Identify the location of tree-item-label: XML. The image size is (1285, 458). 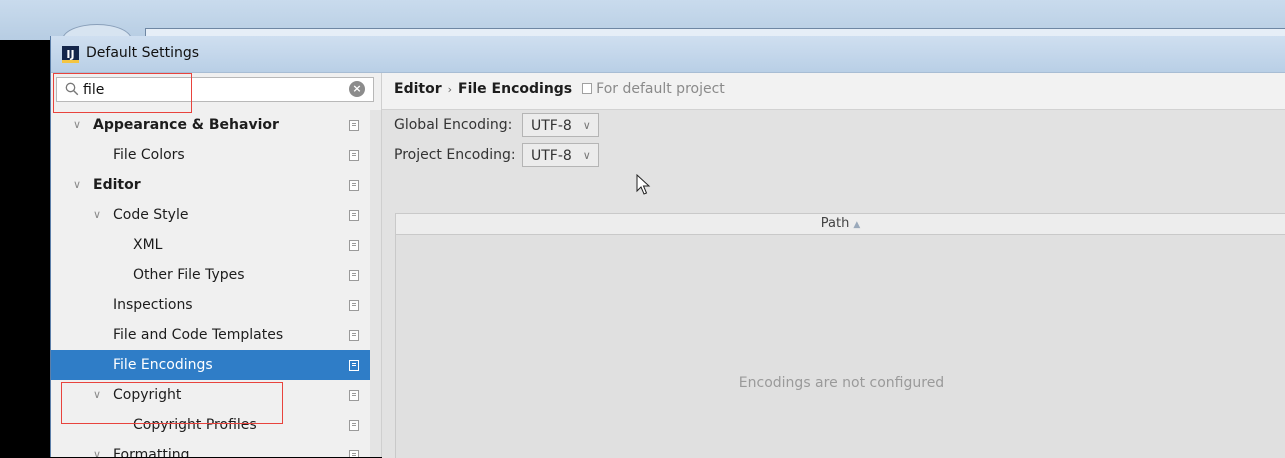
(148, 245).